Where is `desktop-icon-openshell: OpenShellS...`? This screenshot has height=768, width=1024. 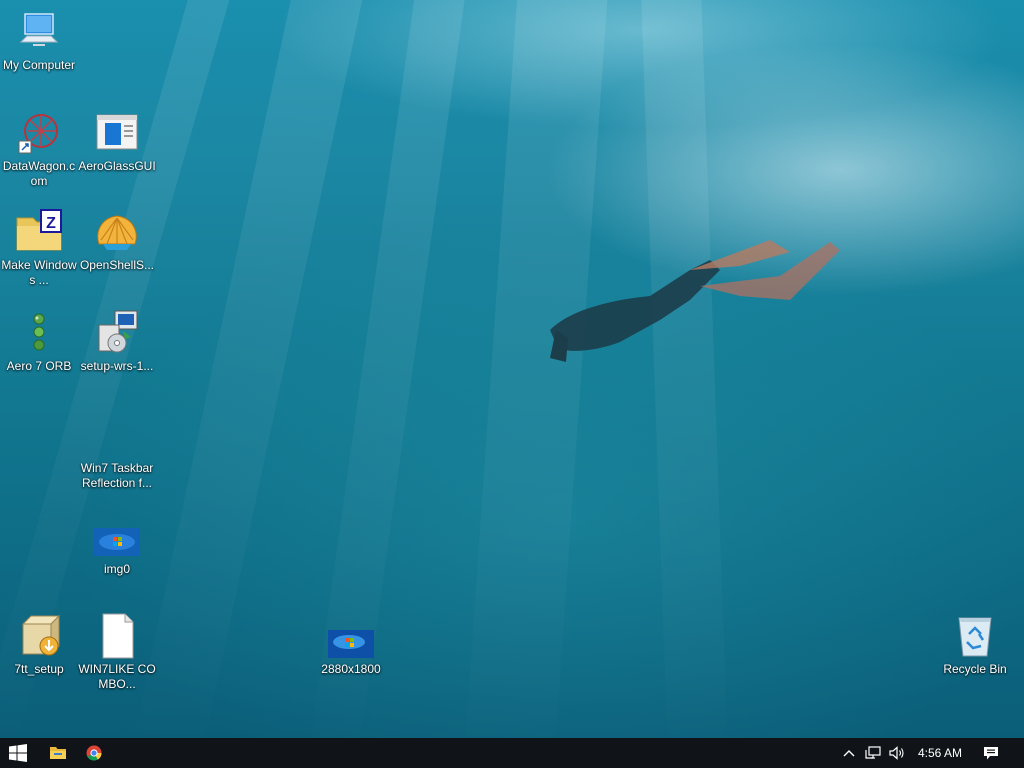
desktop-icon-openshell: OpenShellS... is located at coordinates (117, 240).